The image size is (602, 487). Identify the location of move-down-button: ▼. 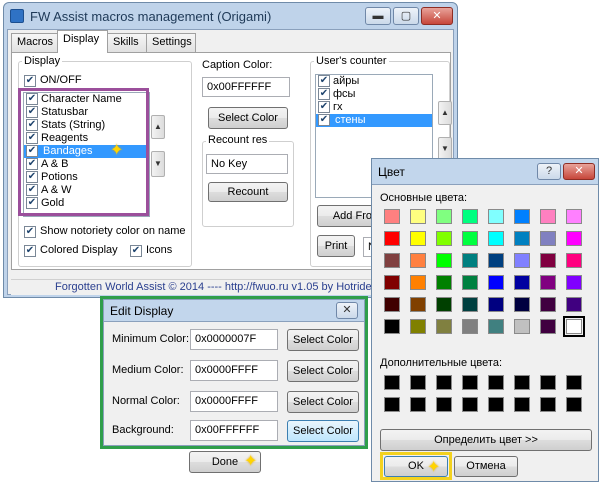
(158, 164).